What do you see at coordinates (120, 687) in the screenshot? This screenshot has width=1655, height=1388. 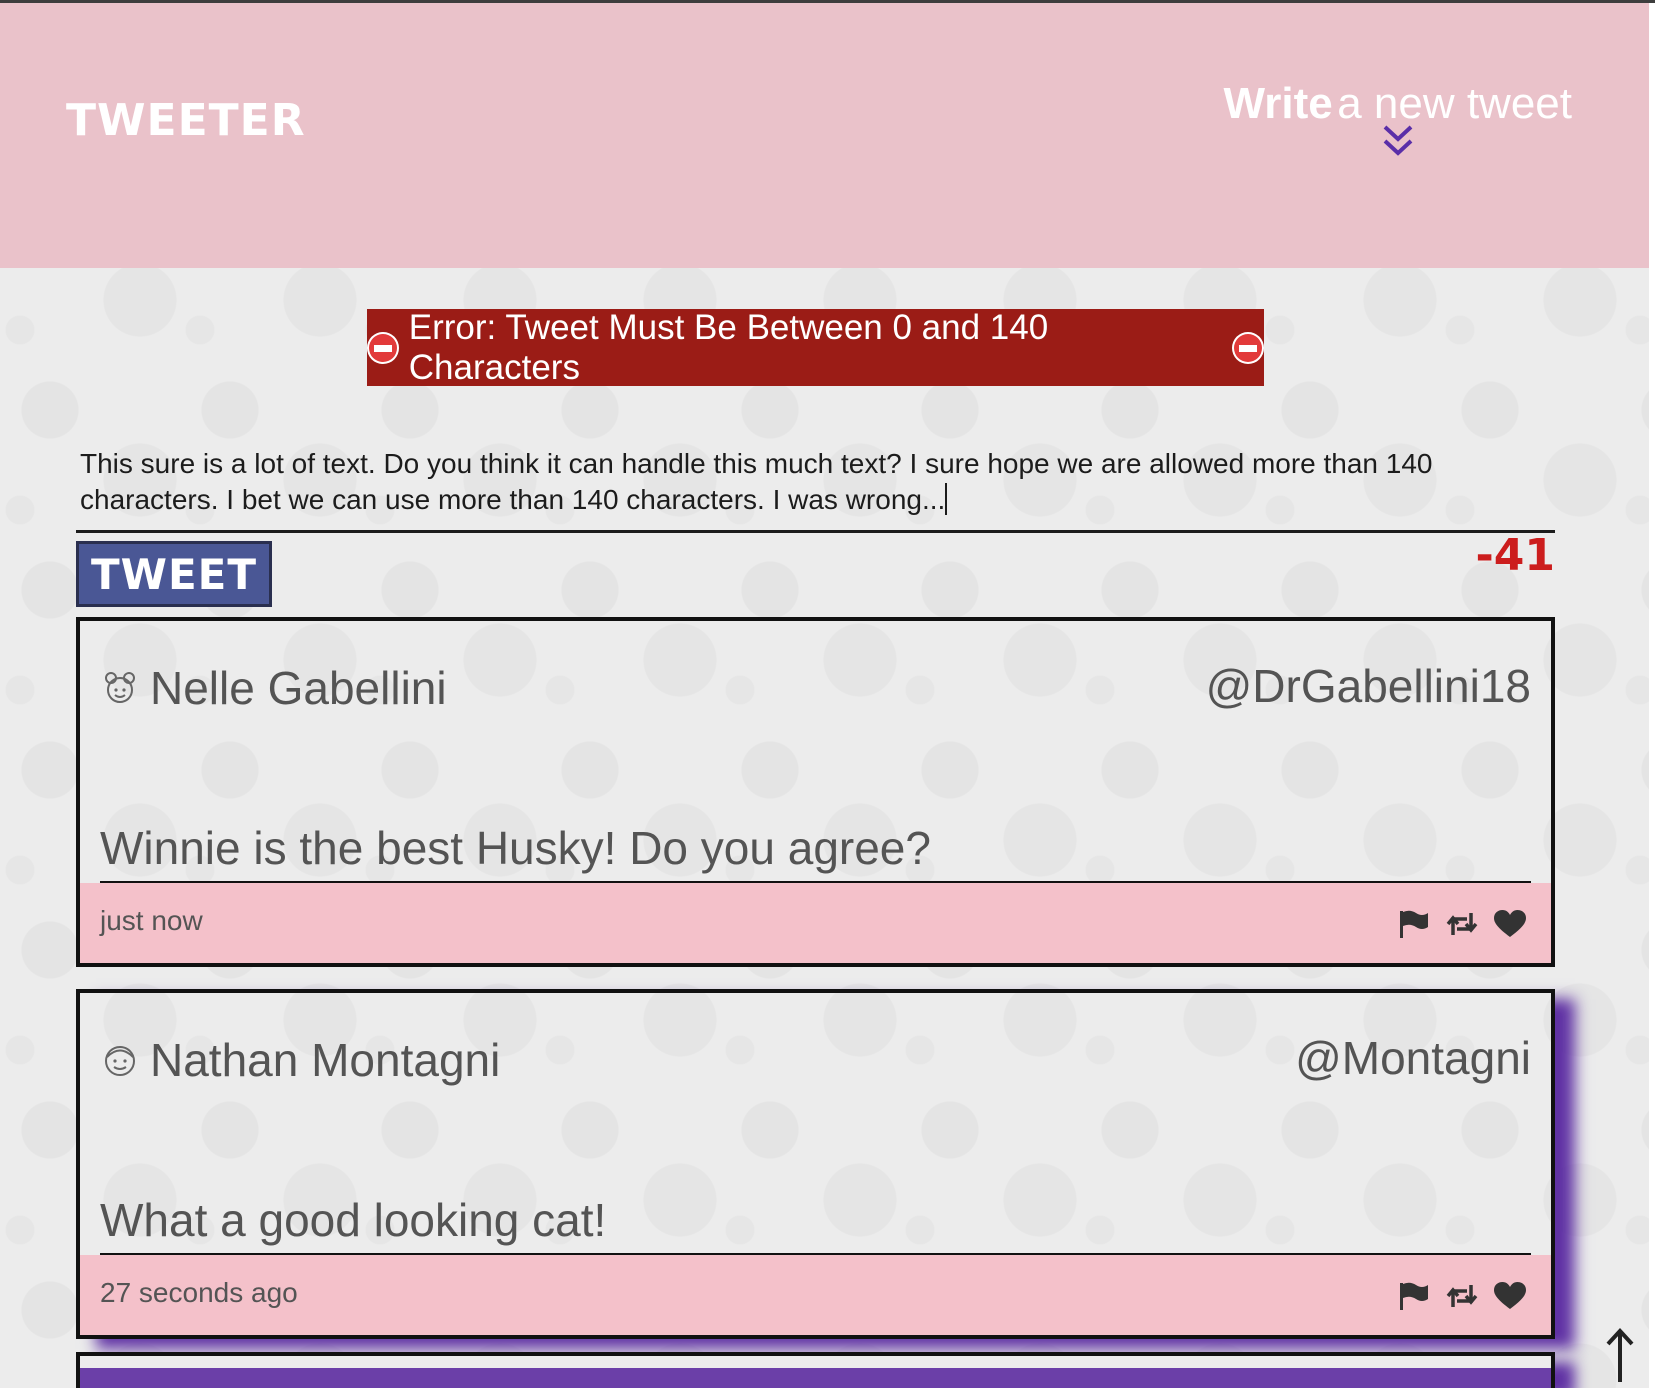 I see `girl-avatar-icon` at bounding box center [120, 687].